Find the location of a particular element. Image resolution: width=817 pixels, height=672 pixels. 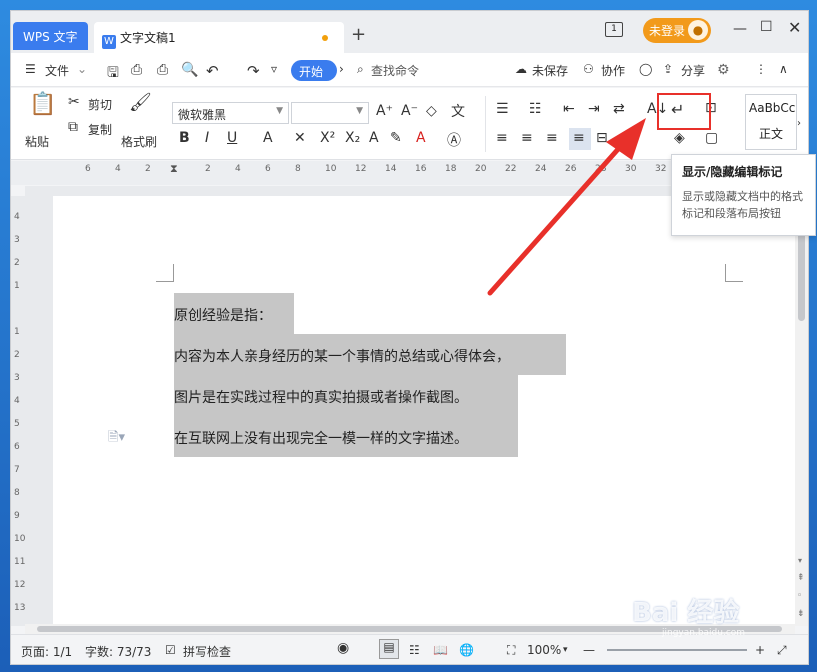

watermark-logo: Bai 经验 is located at coordinates (686, 613).